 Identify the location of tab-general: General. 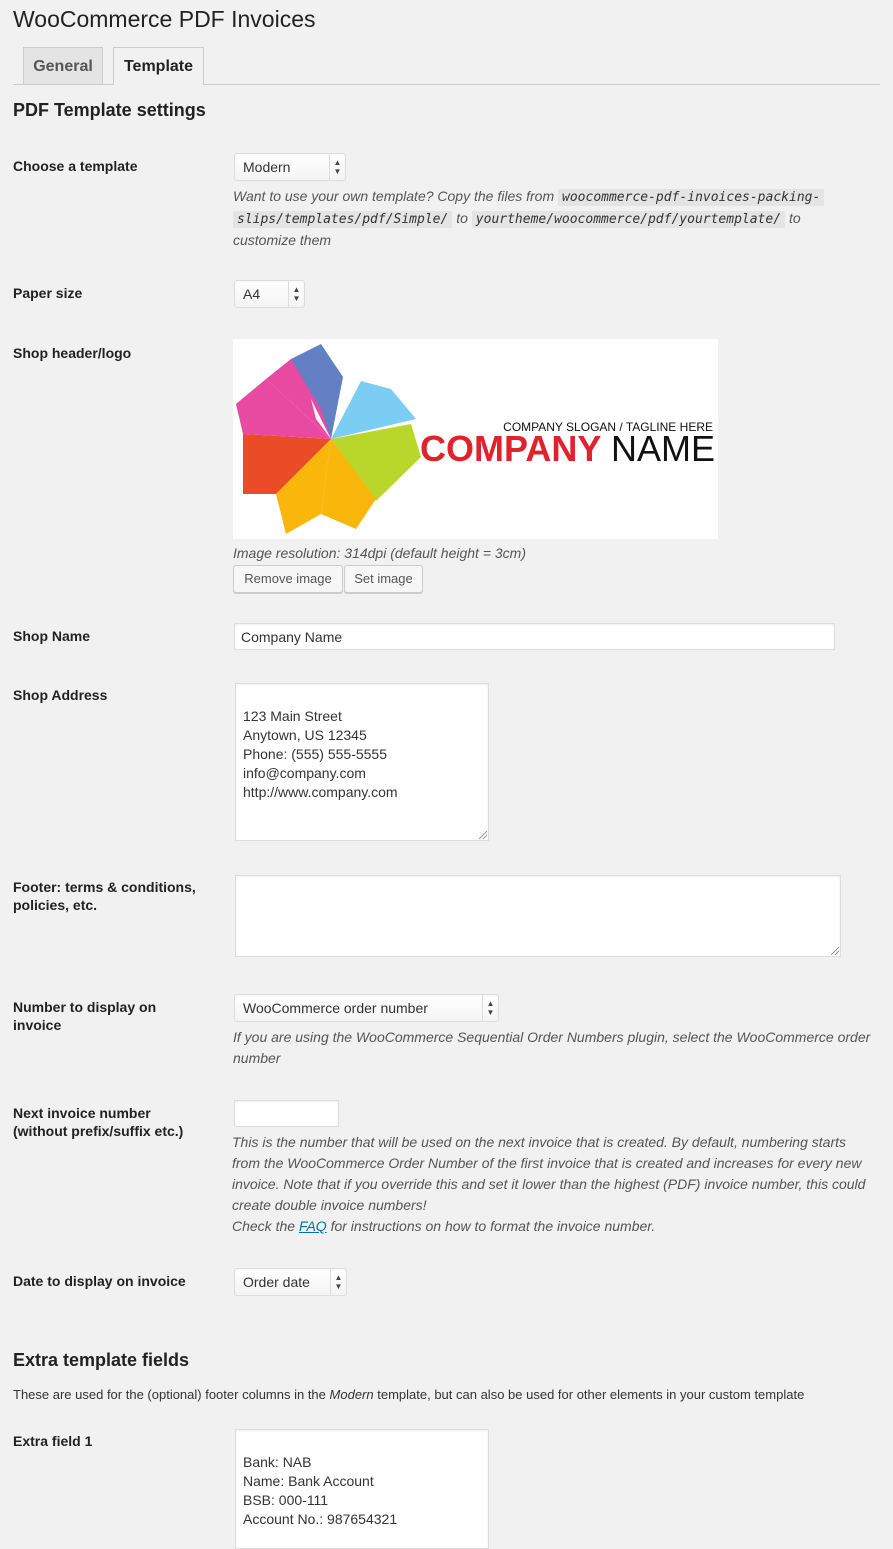
(63, 65).